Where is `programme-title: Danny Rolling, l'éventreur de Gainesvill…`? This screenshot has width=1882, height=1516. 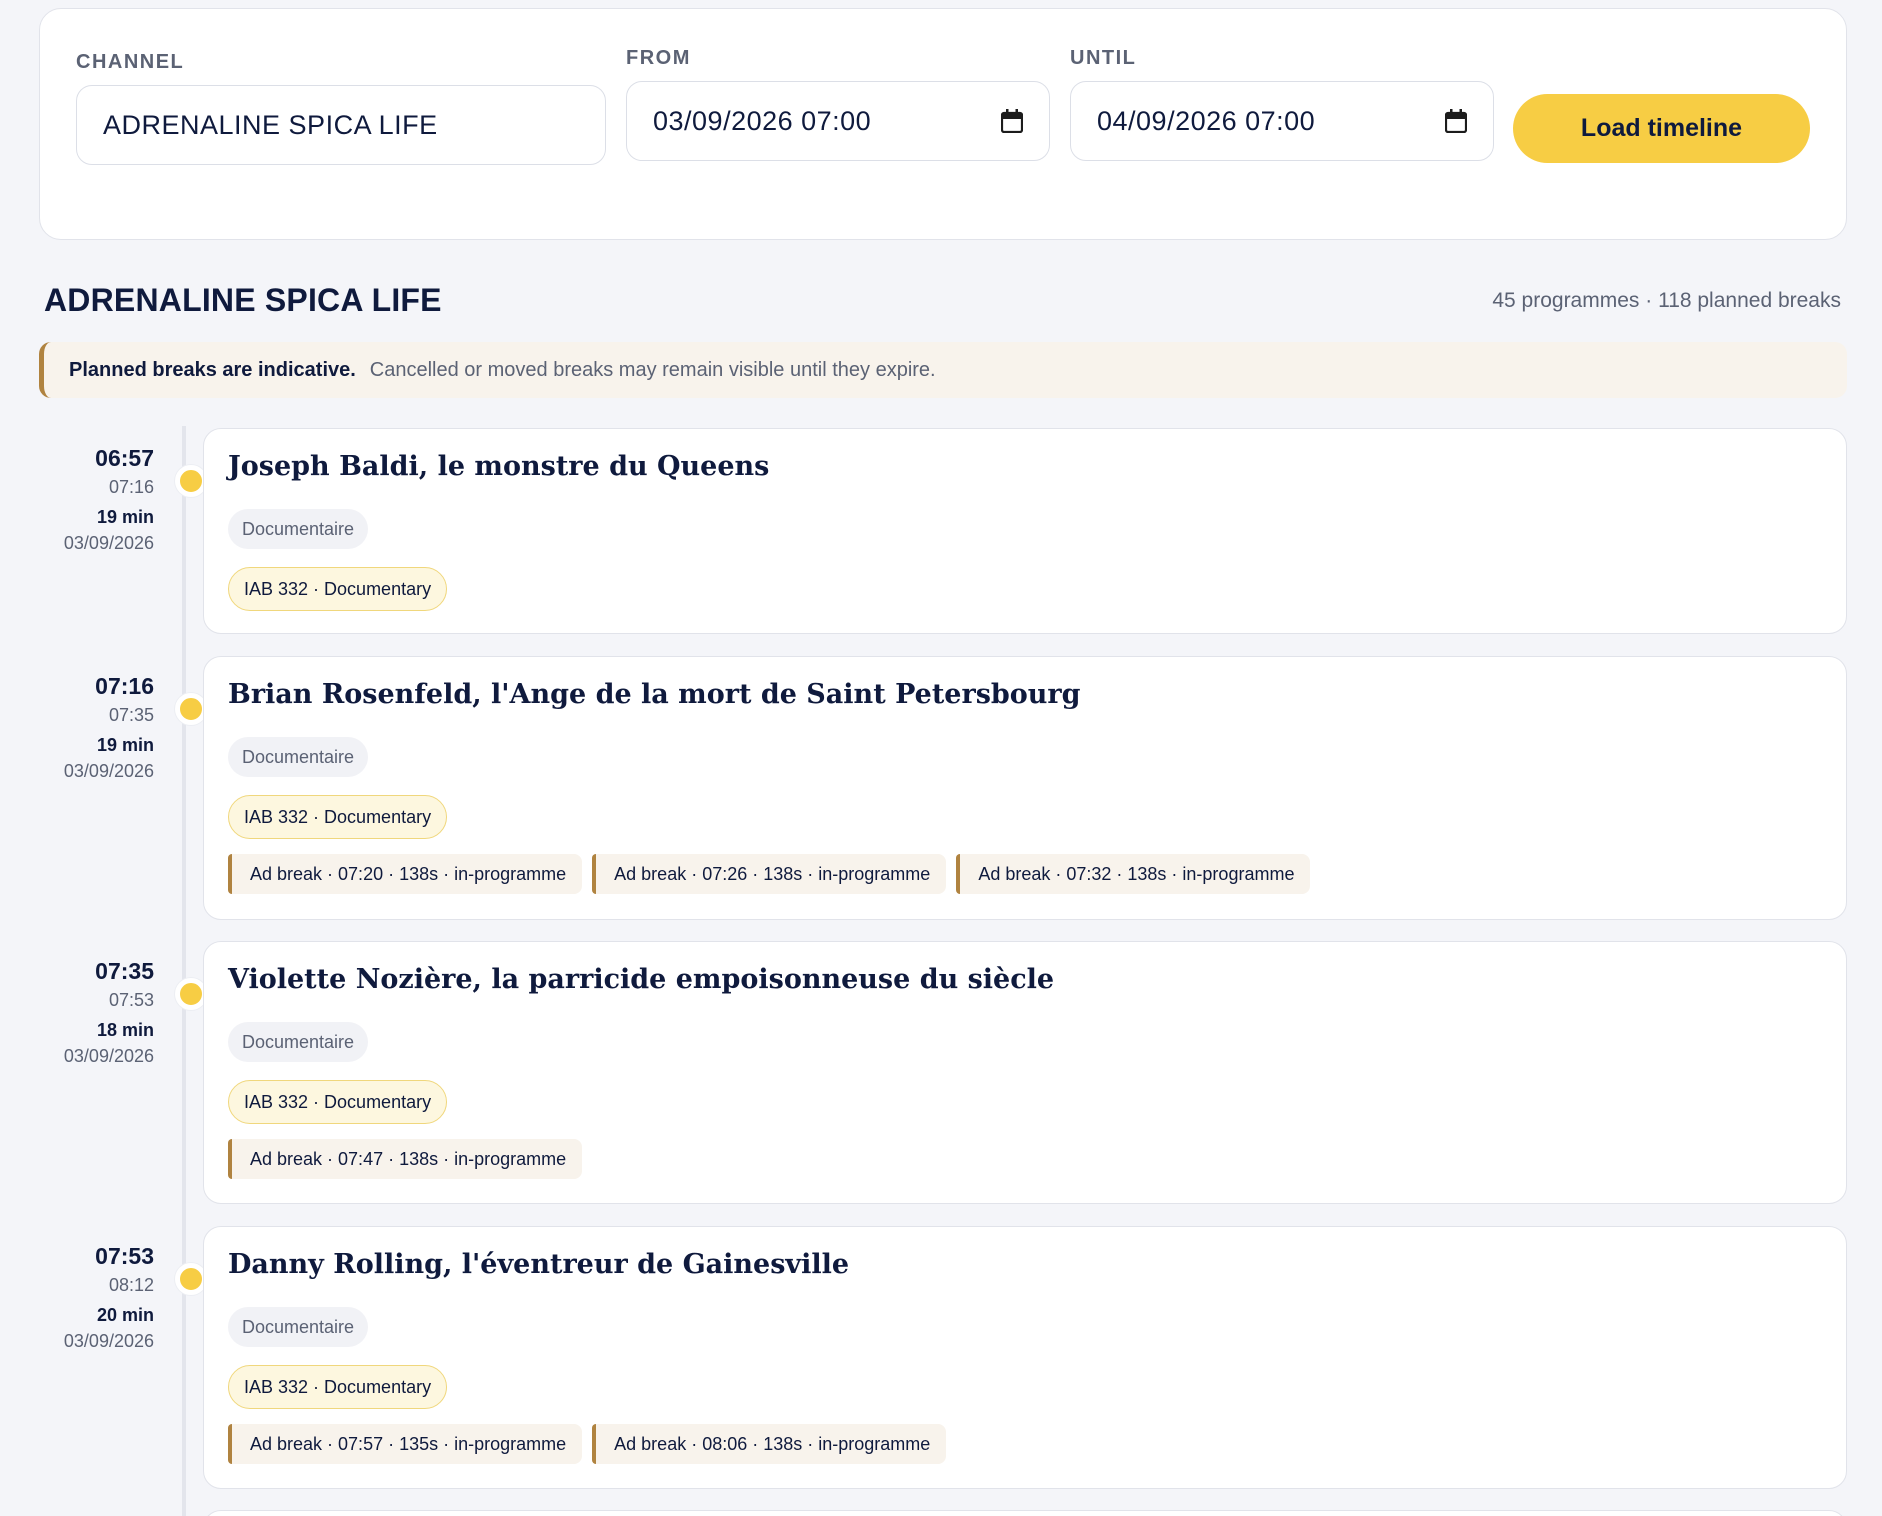
programme-title: Danny Rolling, l'éventreur de Gainesvill… is located at coordinates (539, 1264).